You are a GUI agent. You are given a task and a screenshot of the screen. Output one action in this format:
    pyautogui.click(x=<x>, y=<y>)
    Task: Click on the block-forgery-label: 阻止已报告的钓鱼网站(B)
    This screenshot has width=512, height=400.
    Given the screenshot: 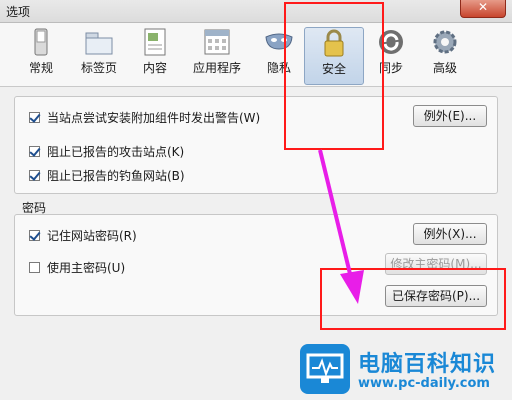 What is the action you would take?
    pyautogui.click(x=116, y=176)
    